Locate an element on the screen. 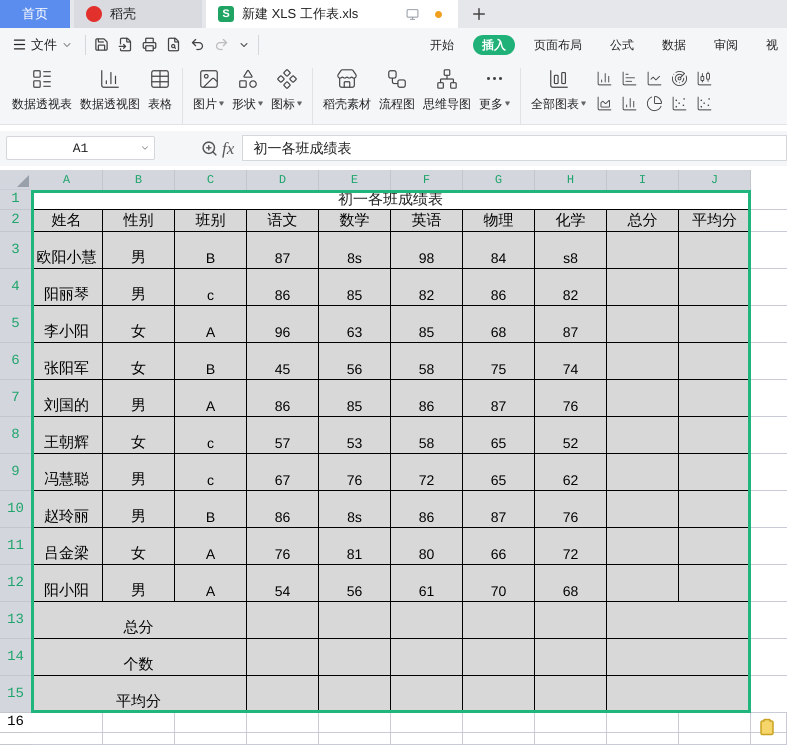 The width and height of the screenshot is (787, 745). row-number: 2 is located at coordinates (15, 221).